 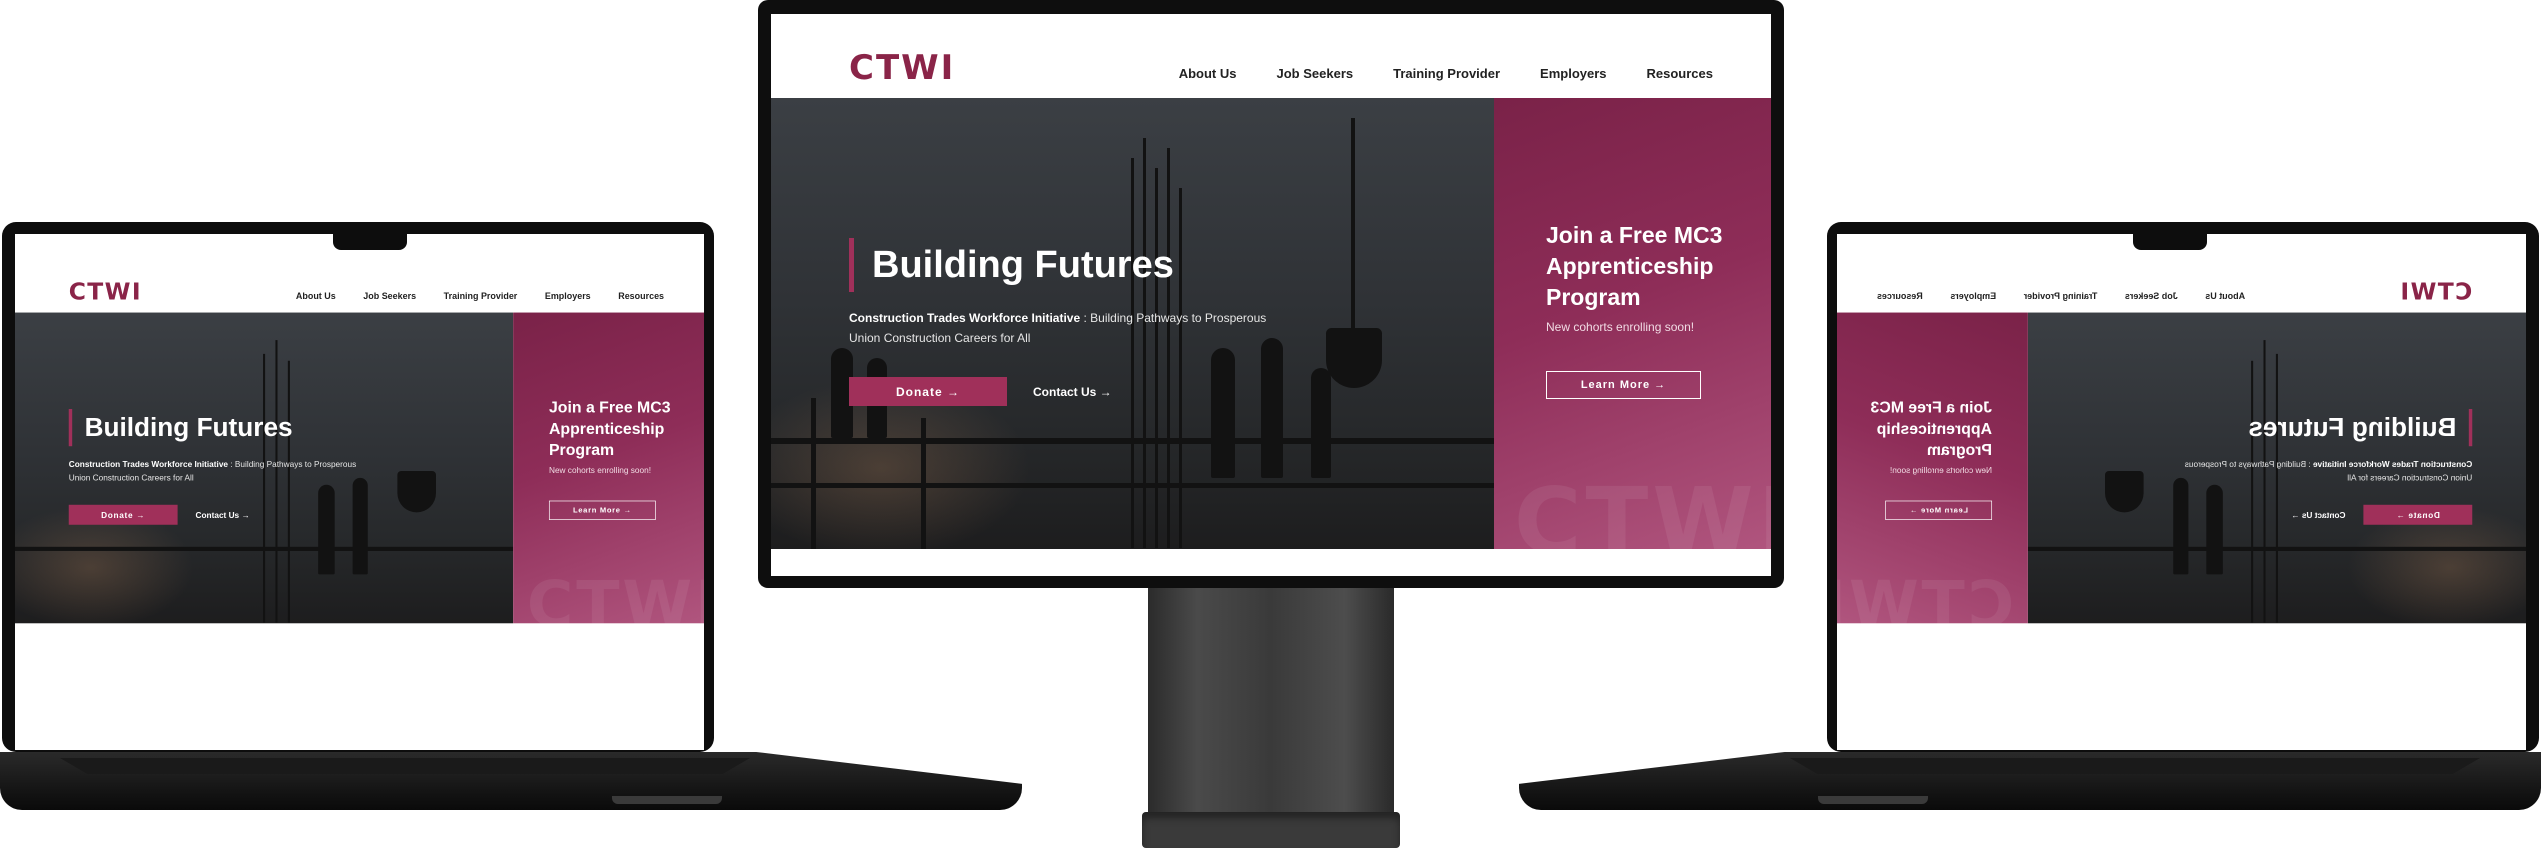 What do you see at coordinates (405, 766) in the screenshot?
I see `left-laptop-keyboard` at bounding box center [405, 766].